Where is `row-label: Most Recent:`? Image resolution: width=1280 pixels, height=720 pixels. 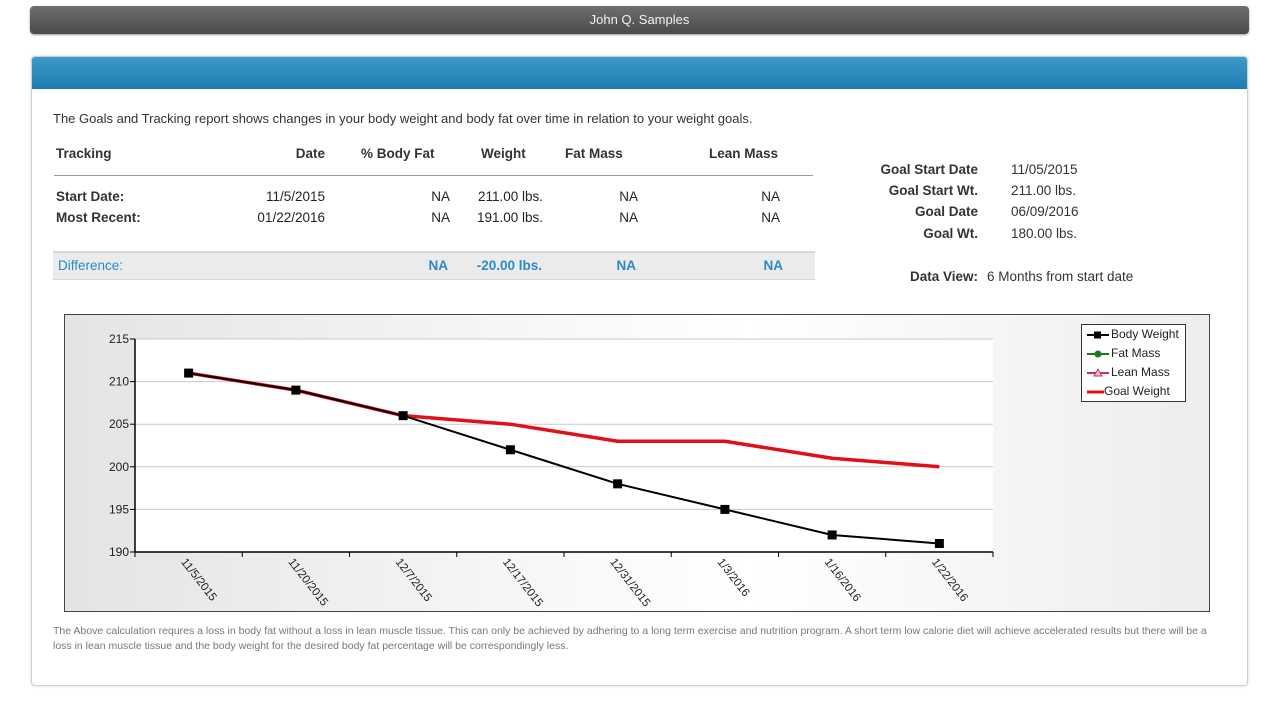 row-label: Most Recent: is located at coordinates (98, 217).